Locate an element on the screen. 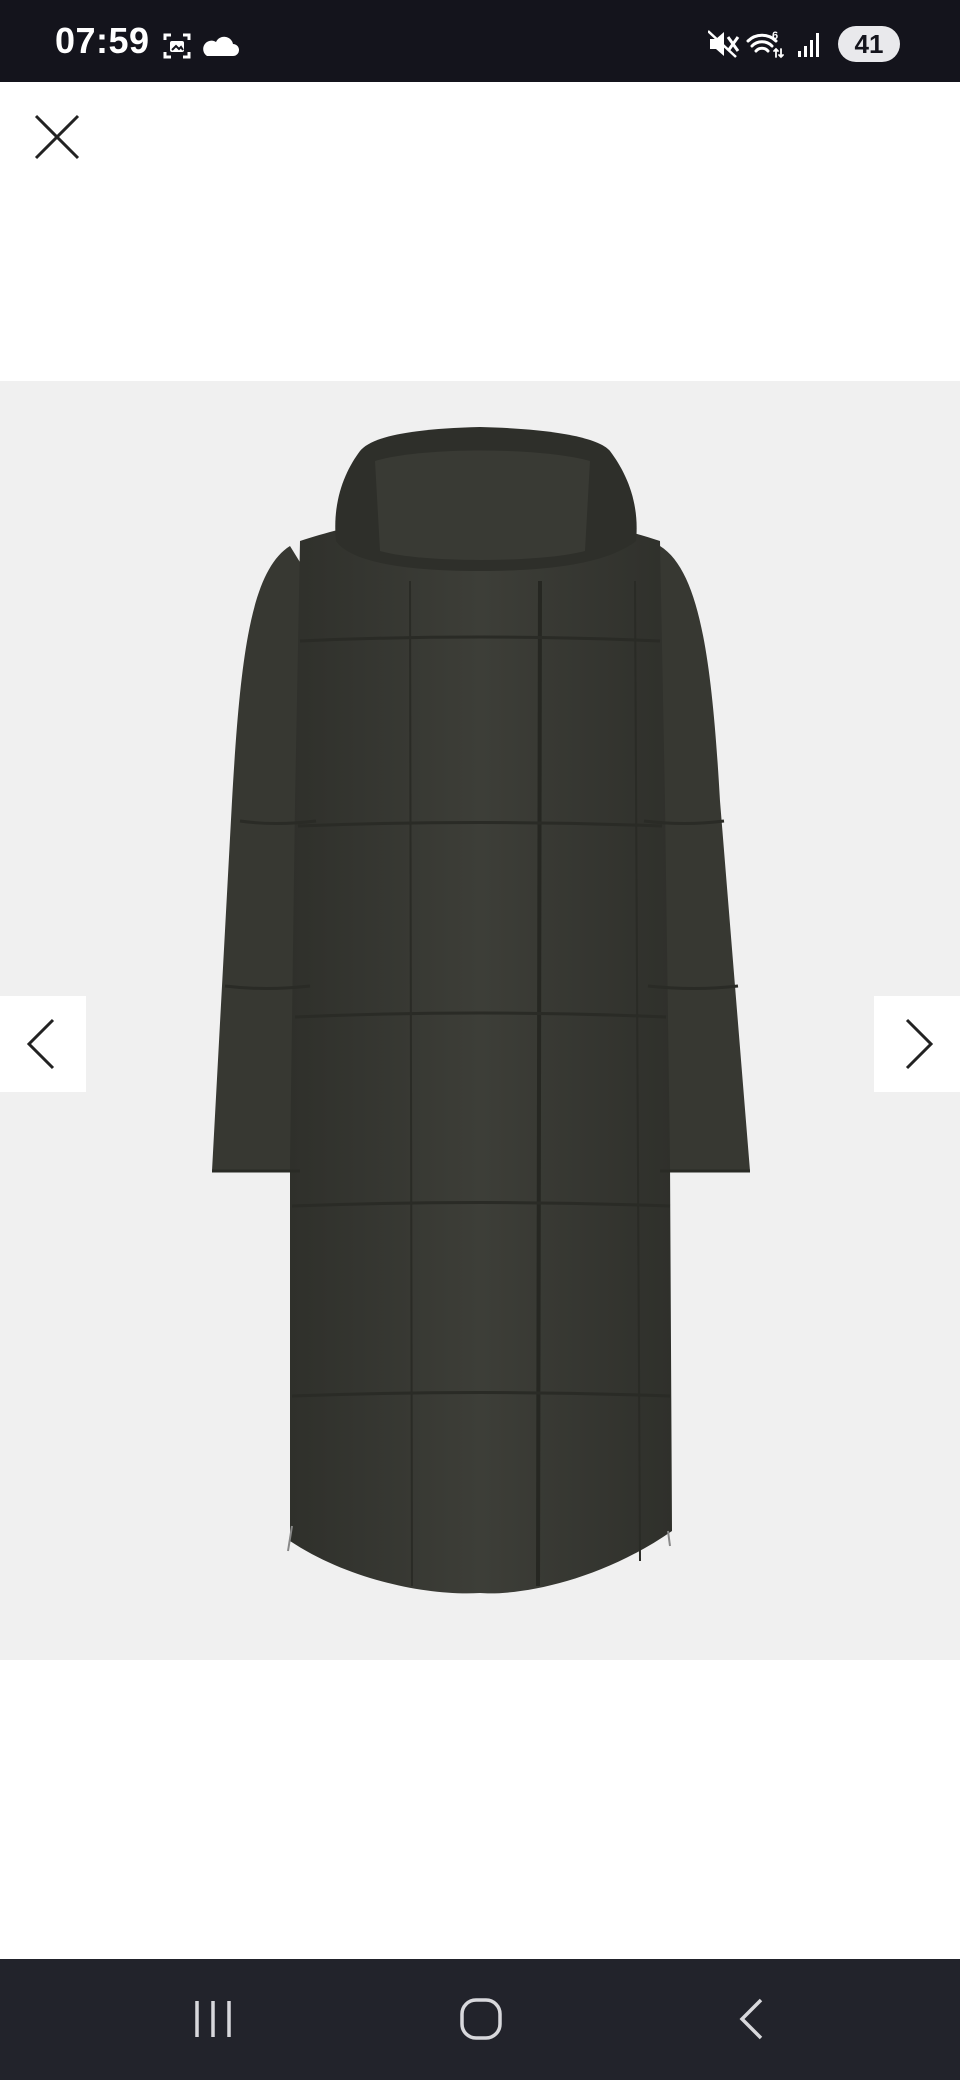 The height and width of the screenshot is (2080, 960). status-bar: 07:59 6 41 is located at coordinates (480, 41).